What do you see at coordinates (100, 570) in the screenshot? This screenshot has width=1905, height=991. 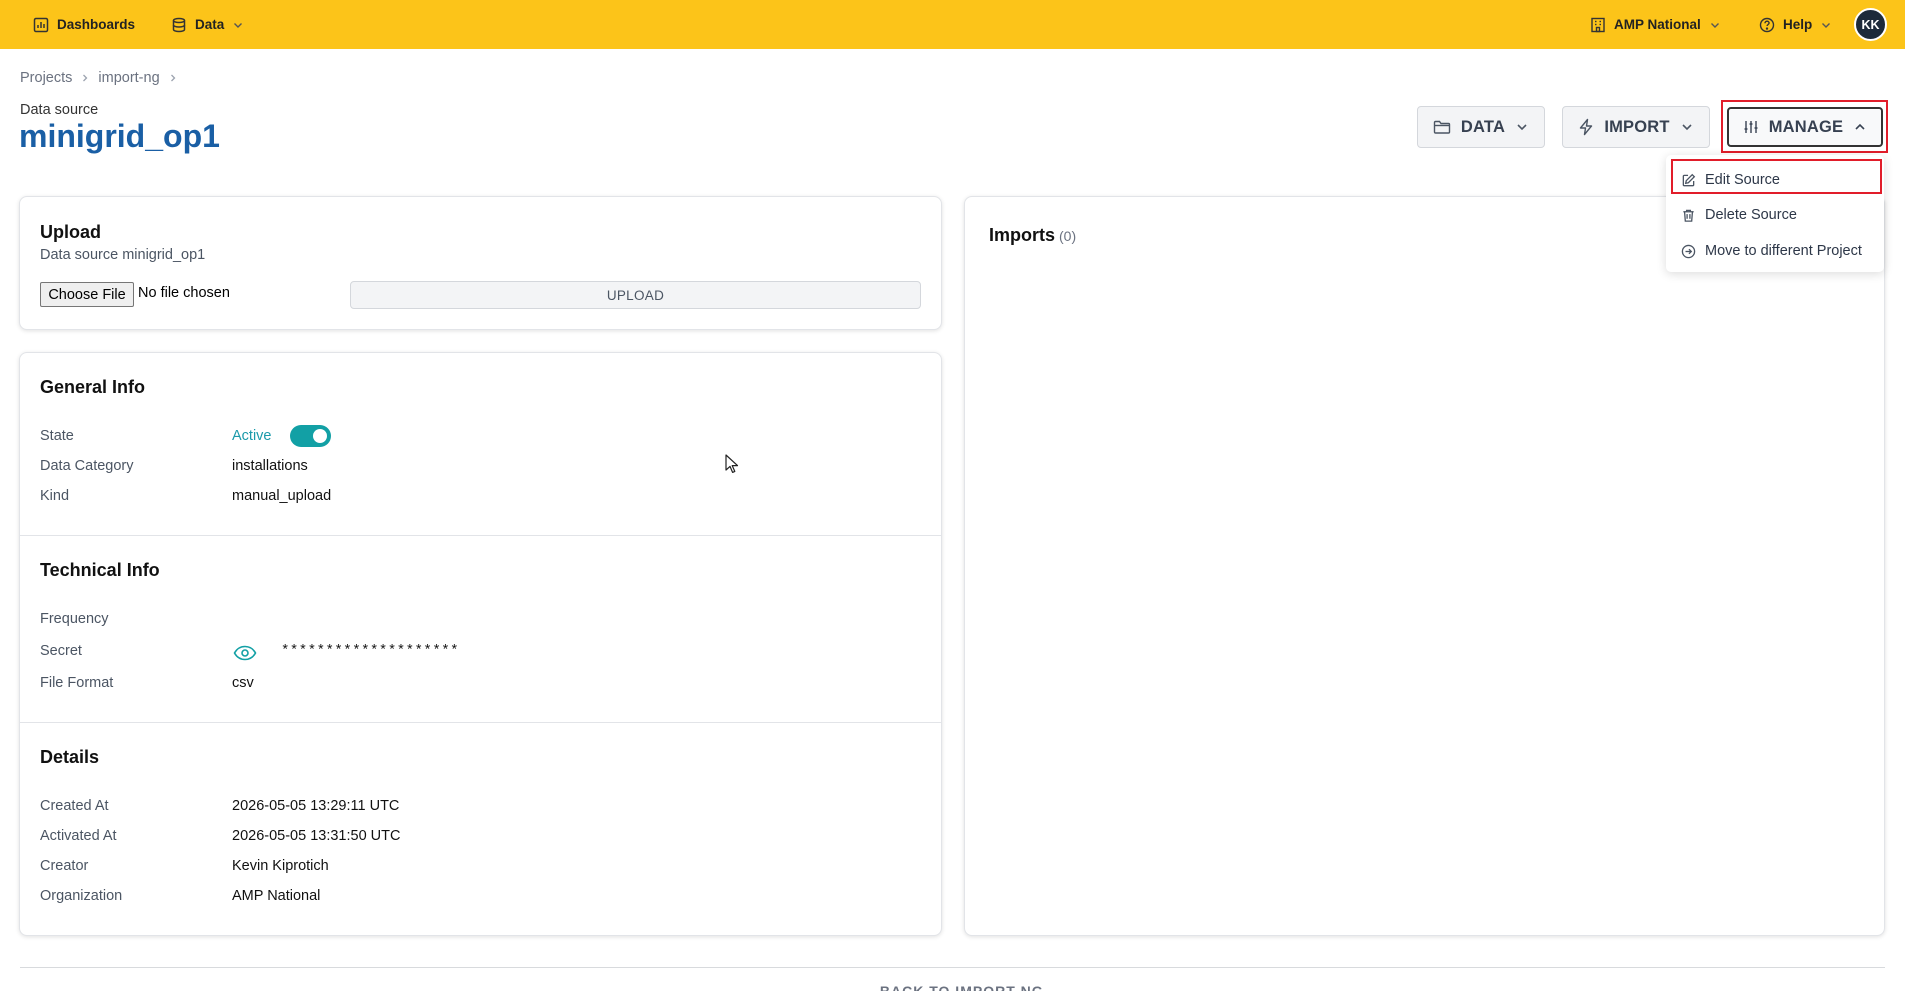 I see `technical-info-title: Technical Info` at bounding box center [100, 570].